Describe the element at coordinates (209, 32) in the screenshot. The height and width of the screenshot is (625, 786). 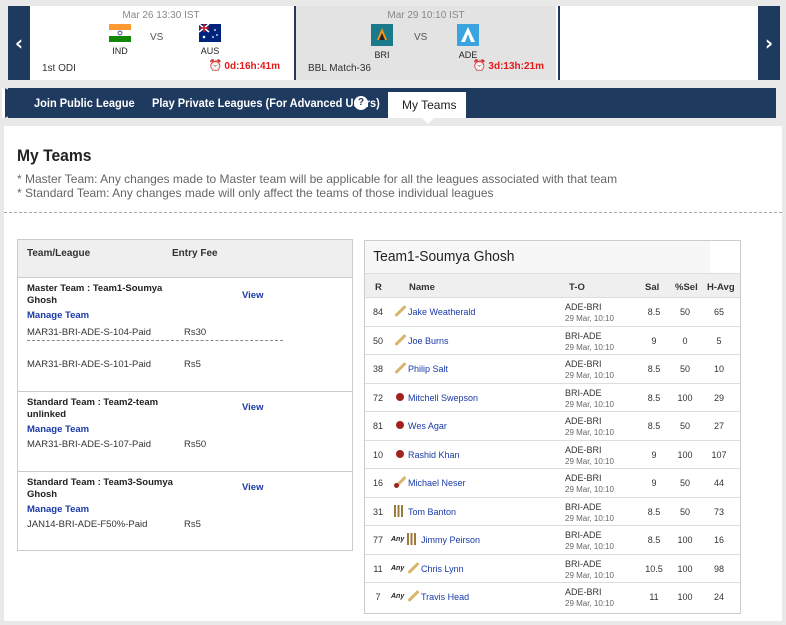
I see `australia-flag-icon` at that location.